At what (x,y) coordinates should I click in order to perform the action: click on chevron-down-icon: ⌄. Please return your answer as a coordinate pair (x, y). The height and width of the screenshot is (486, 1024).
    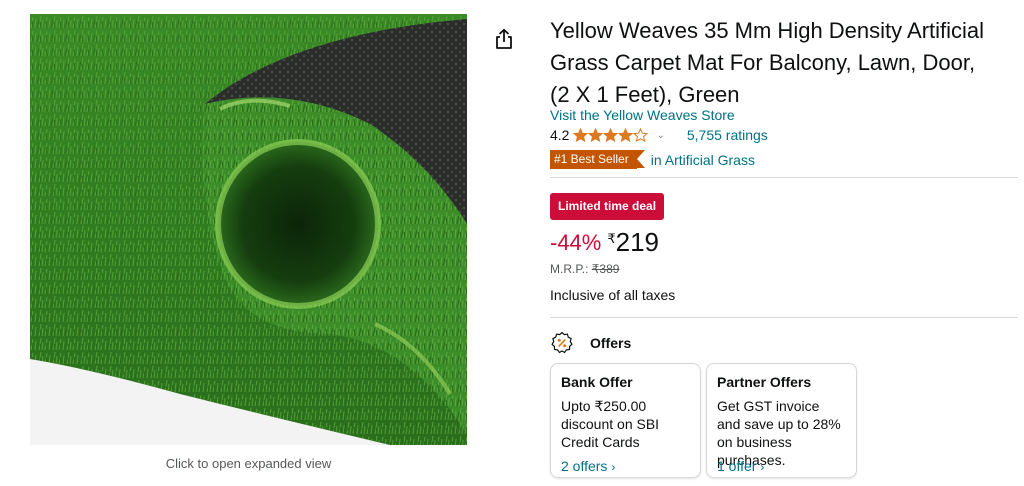
    Looking at the image, I should click on (660, 135).